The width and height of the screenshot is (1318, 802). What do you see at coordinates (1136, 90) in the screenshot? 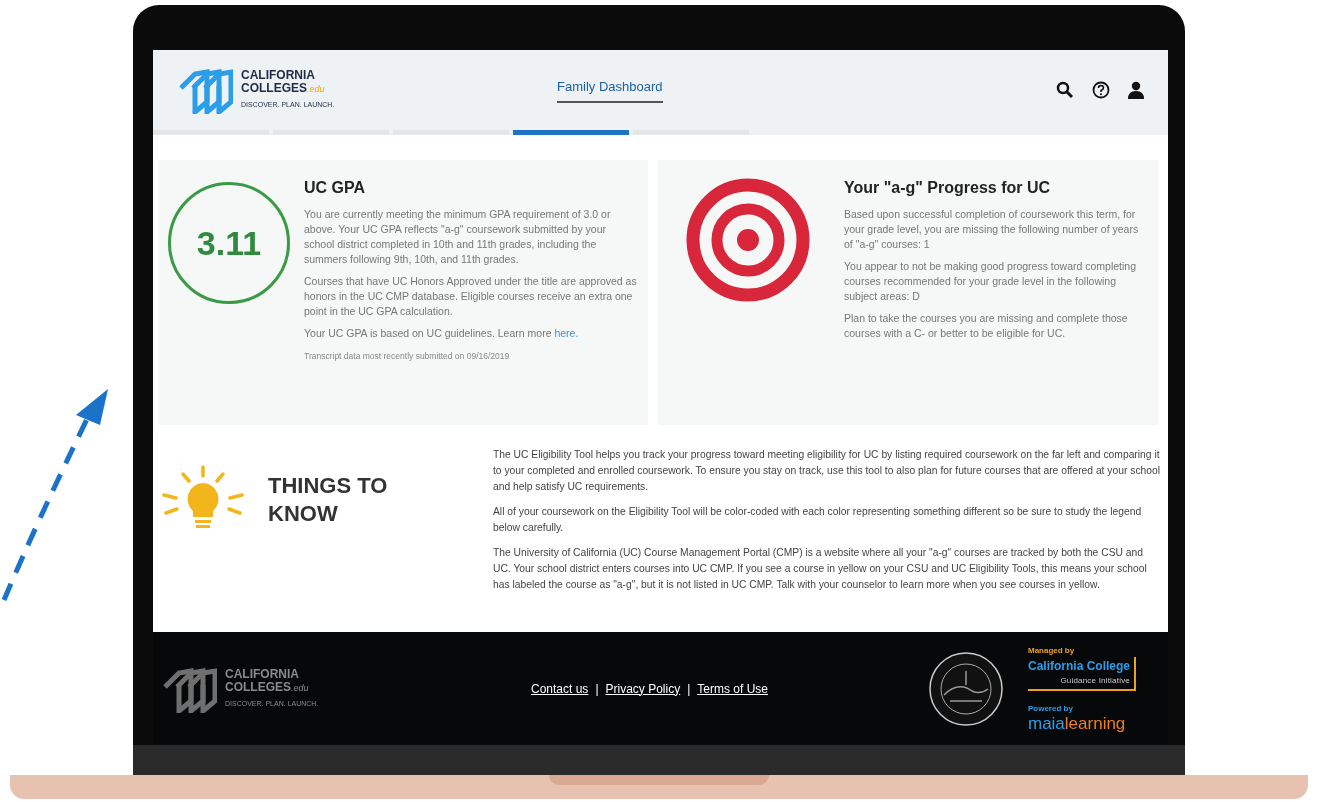
I see `user-icon` at bounding box center [1136, 90].